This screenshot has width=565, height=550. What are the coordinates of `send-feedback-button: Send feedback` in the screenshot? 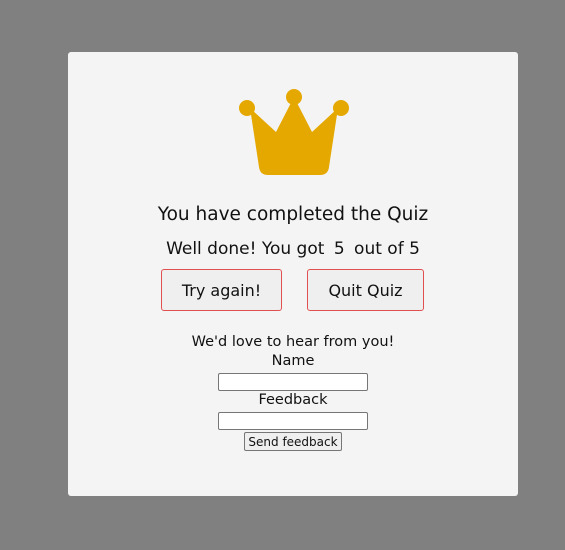 It's located at (293, 441).